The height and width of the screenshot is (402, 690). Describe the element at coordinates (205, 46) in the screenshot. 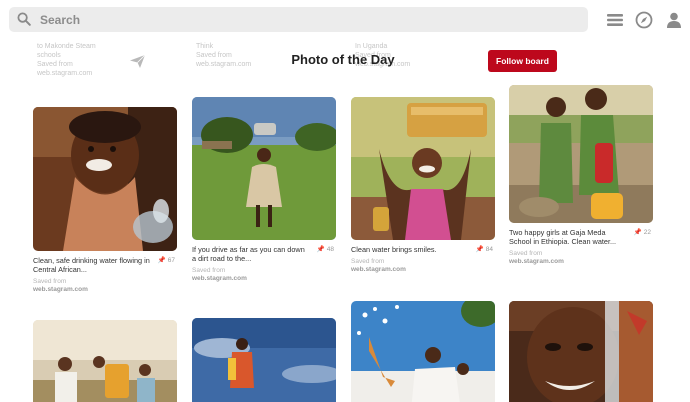

I see `faded-text: Think` at that location.